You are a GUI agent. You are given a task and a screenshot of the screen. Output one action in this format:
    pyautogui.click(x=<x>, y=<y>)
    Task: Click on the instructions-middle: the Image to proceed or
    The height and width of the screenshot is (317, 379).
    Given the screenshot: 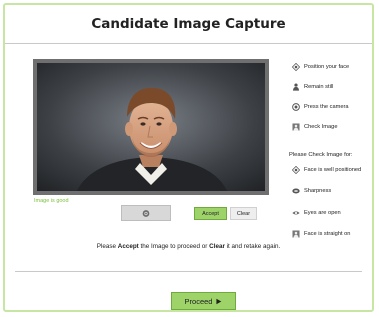 What is the action you would take?
    pyautogui.click(x=174, y=246)
    